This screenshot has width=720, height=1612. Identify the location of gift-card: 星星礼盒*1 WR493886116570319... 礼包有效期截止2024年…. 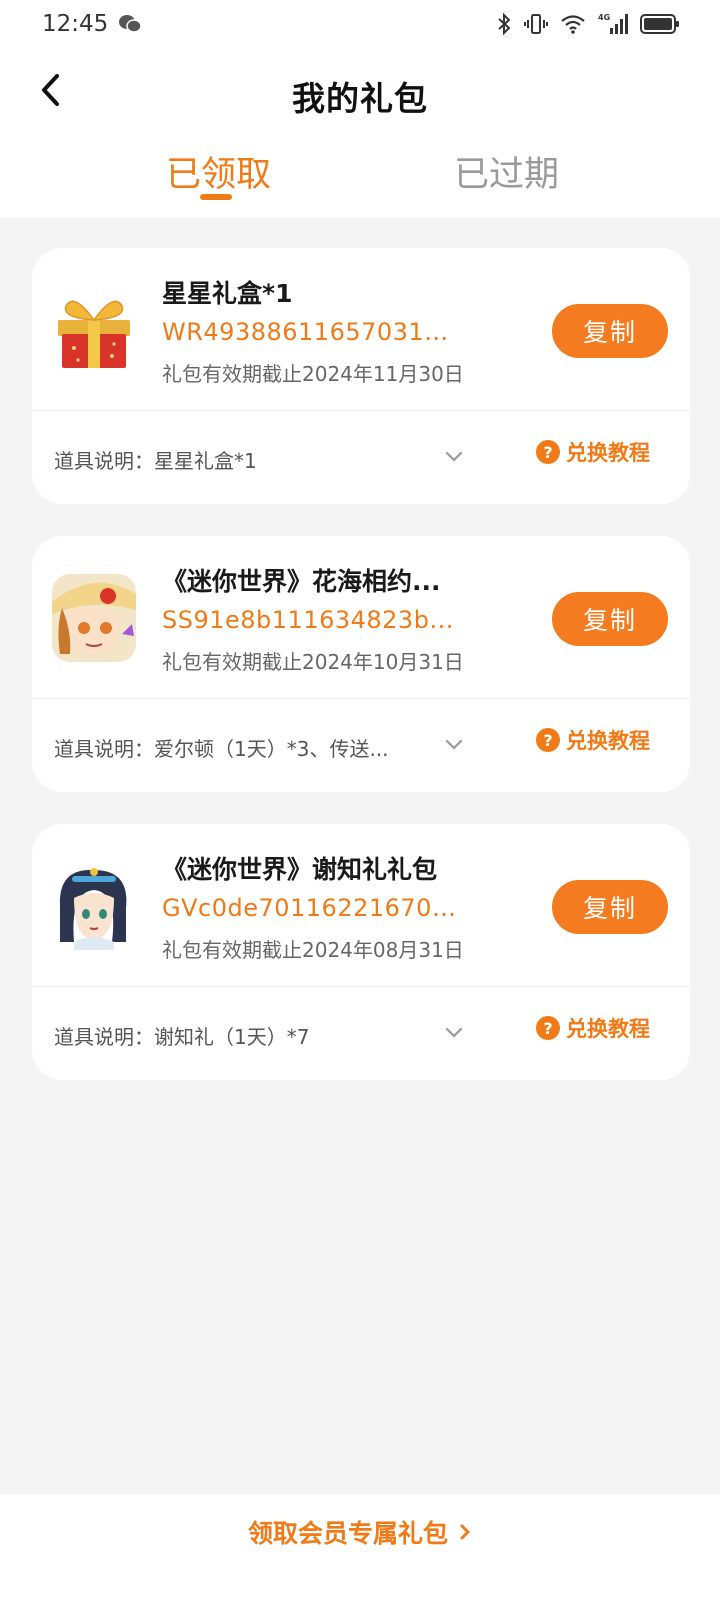
(361, 376).